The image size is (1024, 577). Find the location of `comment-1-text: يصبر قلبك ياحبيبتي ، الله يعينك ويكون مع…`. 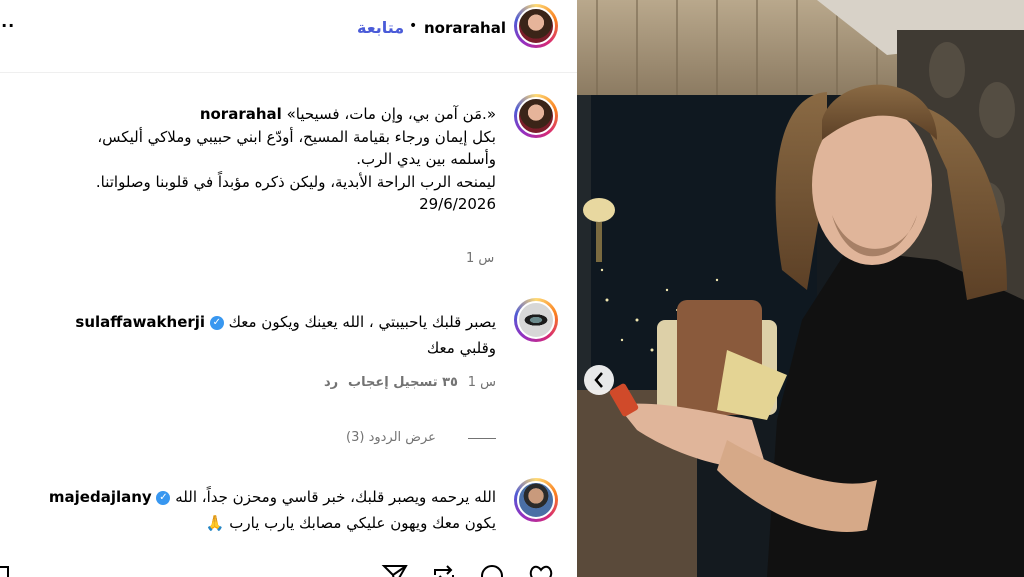

comment-1-text: يصبر قلبك ياحبيبتي ، الله يعينك ويكون مع… is located at coordinates (362, 322).